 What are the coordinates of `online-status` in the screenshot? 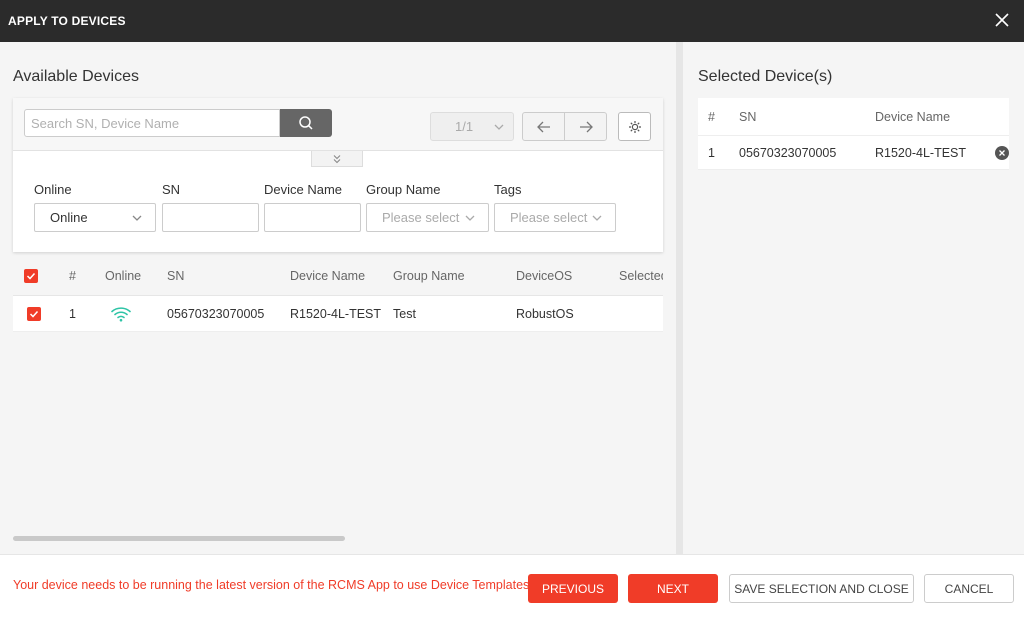 It's located at (121, 313).